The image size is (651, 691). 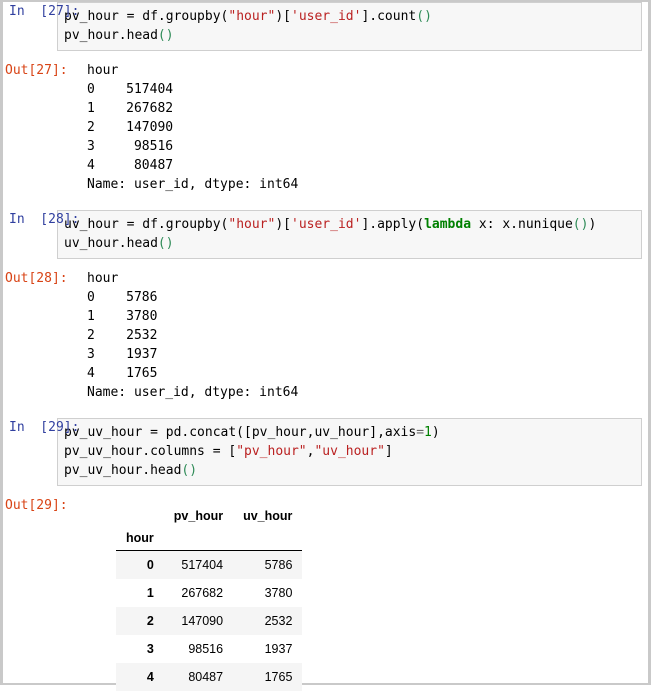 I want to click on table-row: 4 80487 1765, so click(x=209, y=677).